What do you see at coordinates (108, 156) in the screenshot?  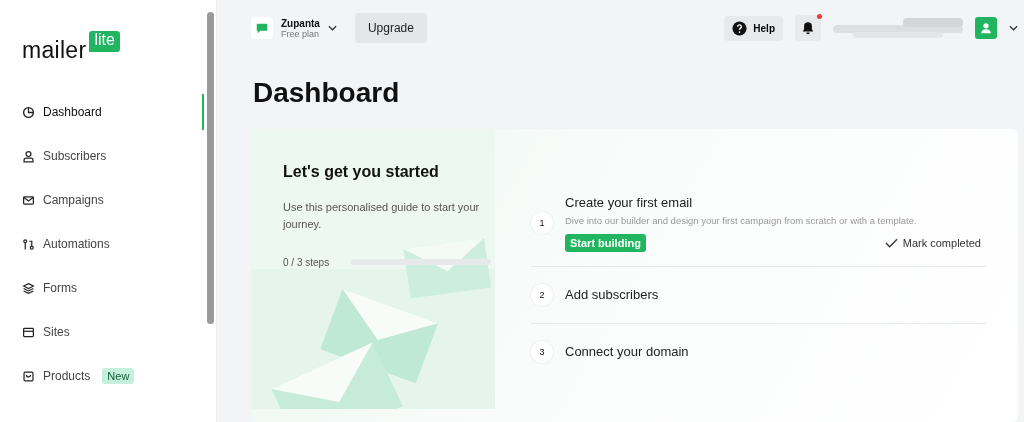 I see `sidebar-item: Subscribers` at bounding box center [108, 156].